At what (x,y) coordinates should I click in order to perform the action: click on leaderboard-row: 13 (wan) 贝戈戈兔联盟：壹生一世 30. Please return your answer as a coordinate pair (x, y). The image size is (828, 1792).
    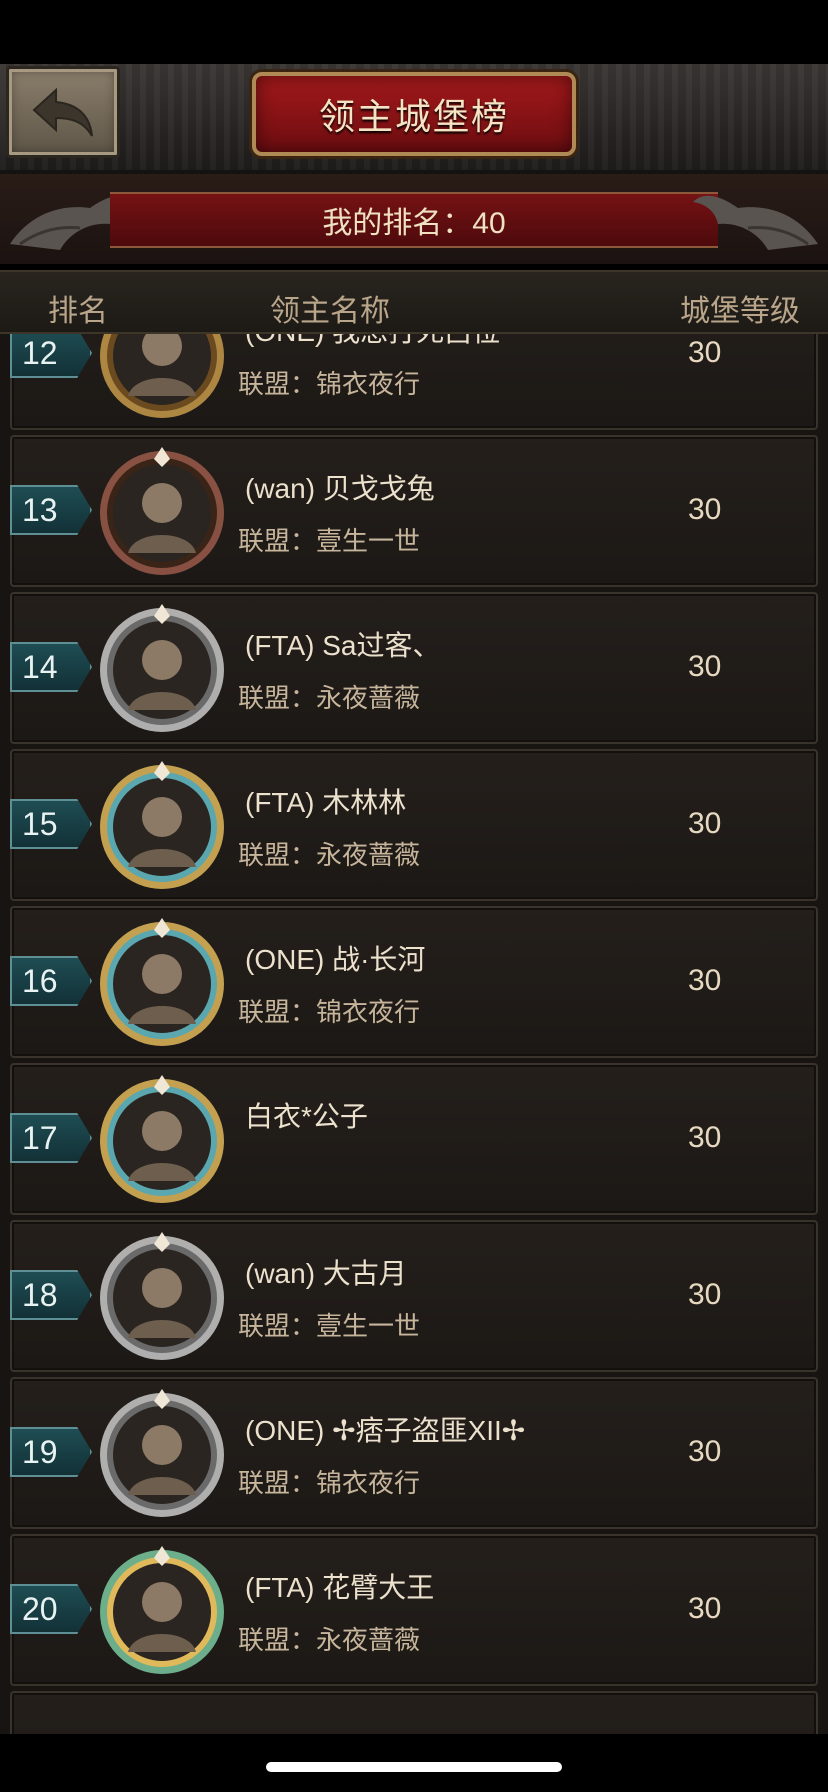
    Looking at the image, I should click on (414, 511).